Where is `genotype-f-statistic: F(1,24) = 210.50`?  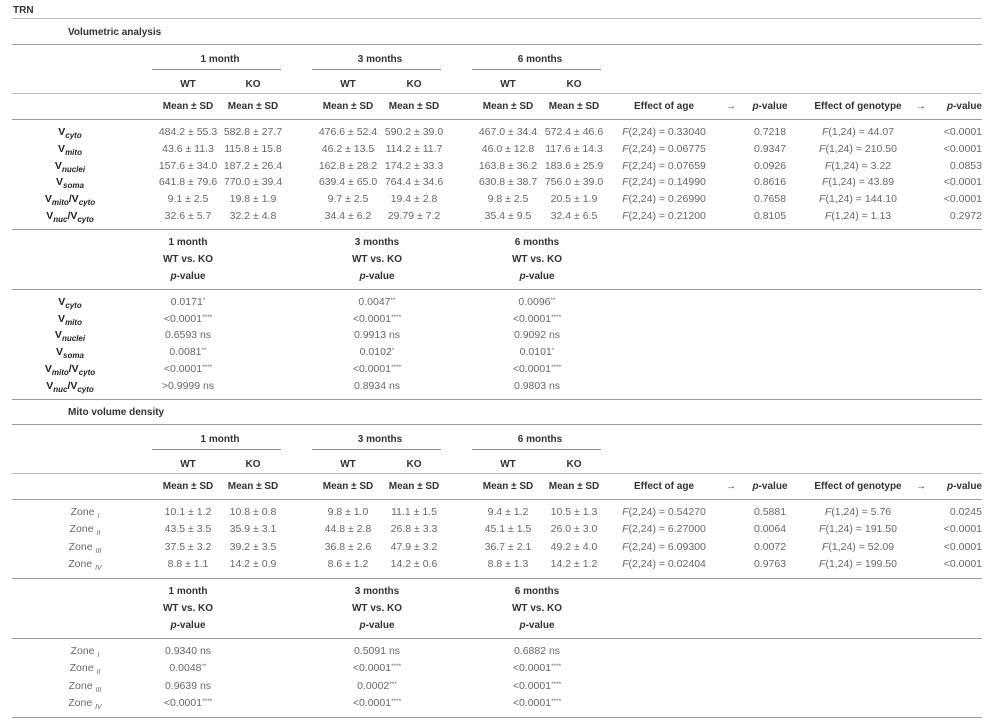
genotype-f-statistic: F(1,24) = 210.50 is located at coordinates (858, 148).